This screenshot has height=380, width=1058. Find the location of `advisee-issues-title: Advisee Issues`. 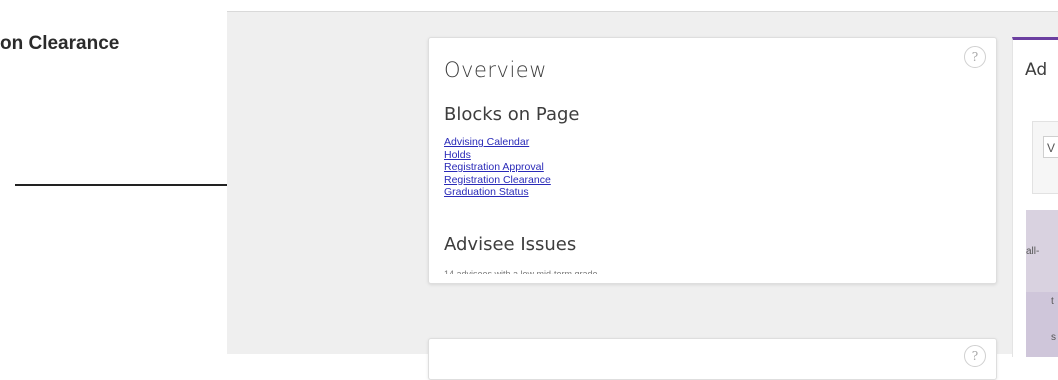

advisee-issues-title: Advisee Issues is located at coordinates (510, 244).